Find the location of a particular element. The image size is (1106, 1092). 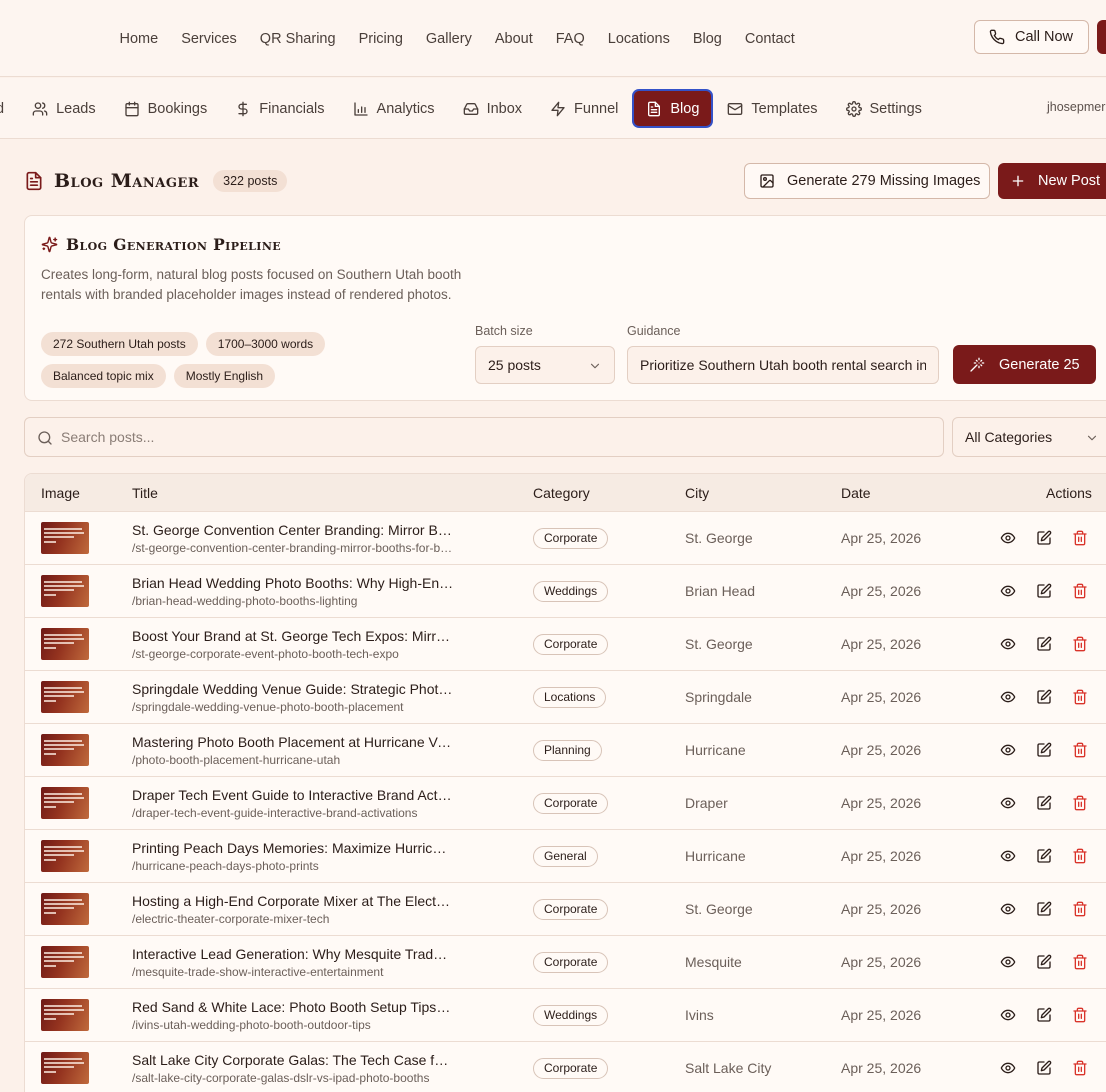

generate-posts-button: Generate 25 is located at coordinates (1024, 364).